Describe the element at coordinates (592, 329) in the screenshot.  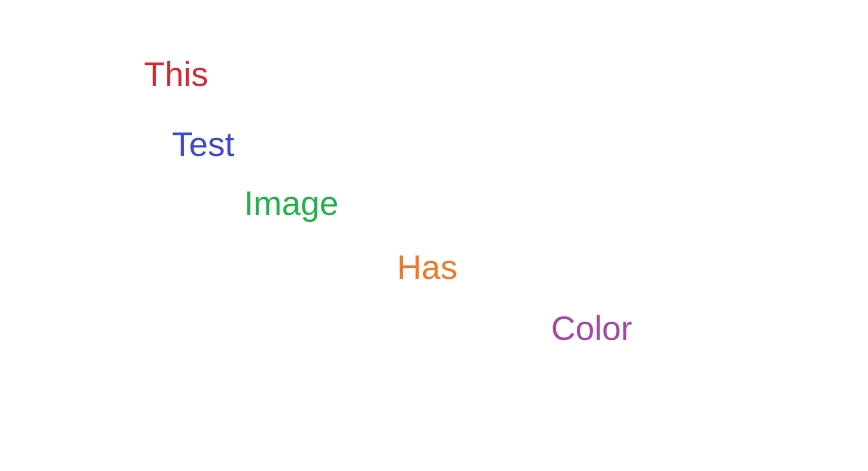
I see `word-color: Color` at that location.